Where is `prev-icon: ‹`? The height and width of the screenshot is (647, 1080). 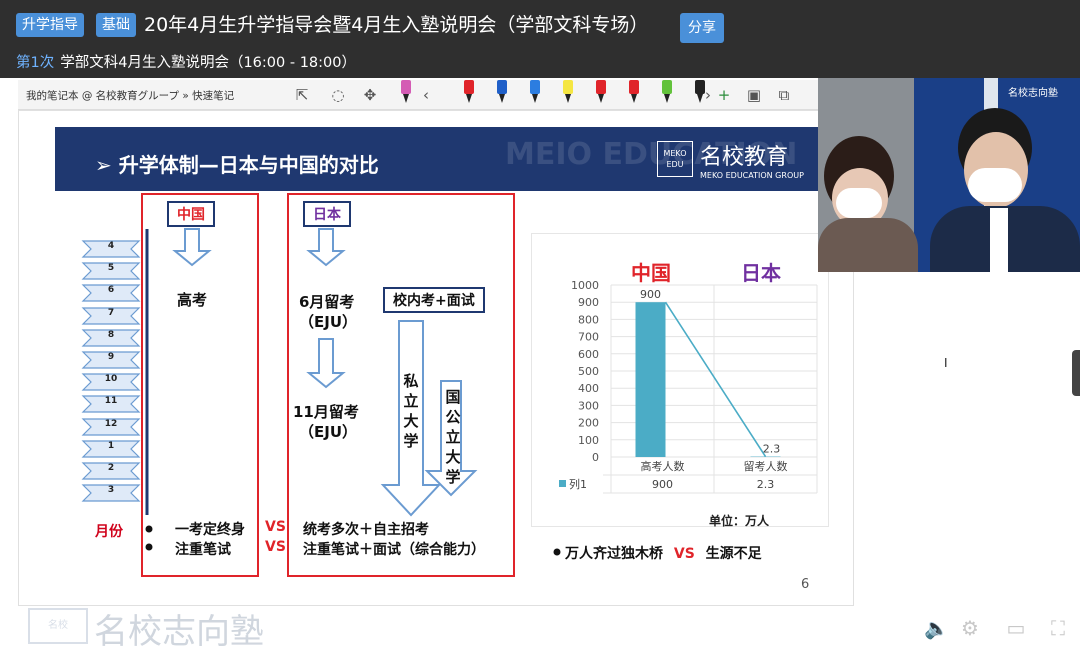
prev-icon: ‹ is located at coordinates (426, 95).